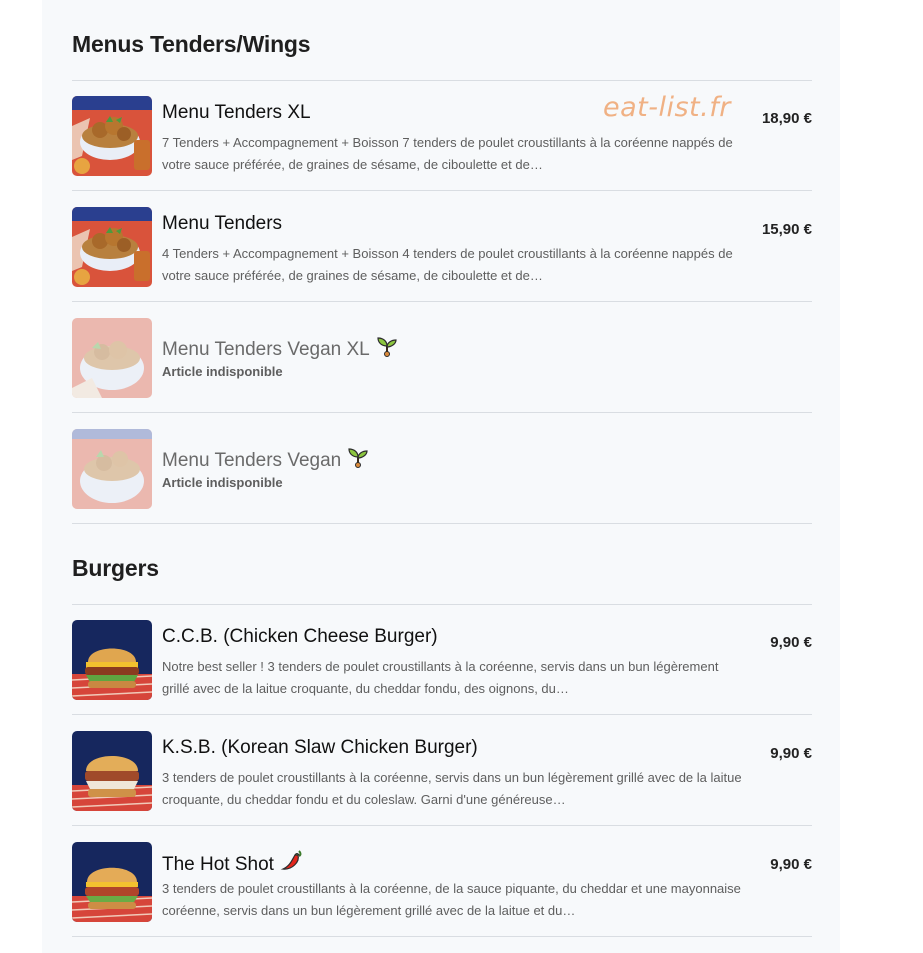 This screenshot has width=923, height=953. What do you see at coordinates (786, 118) in the screenshot?
I see `item-price: 18,90 €` at bounding box center [786, 118].